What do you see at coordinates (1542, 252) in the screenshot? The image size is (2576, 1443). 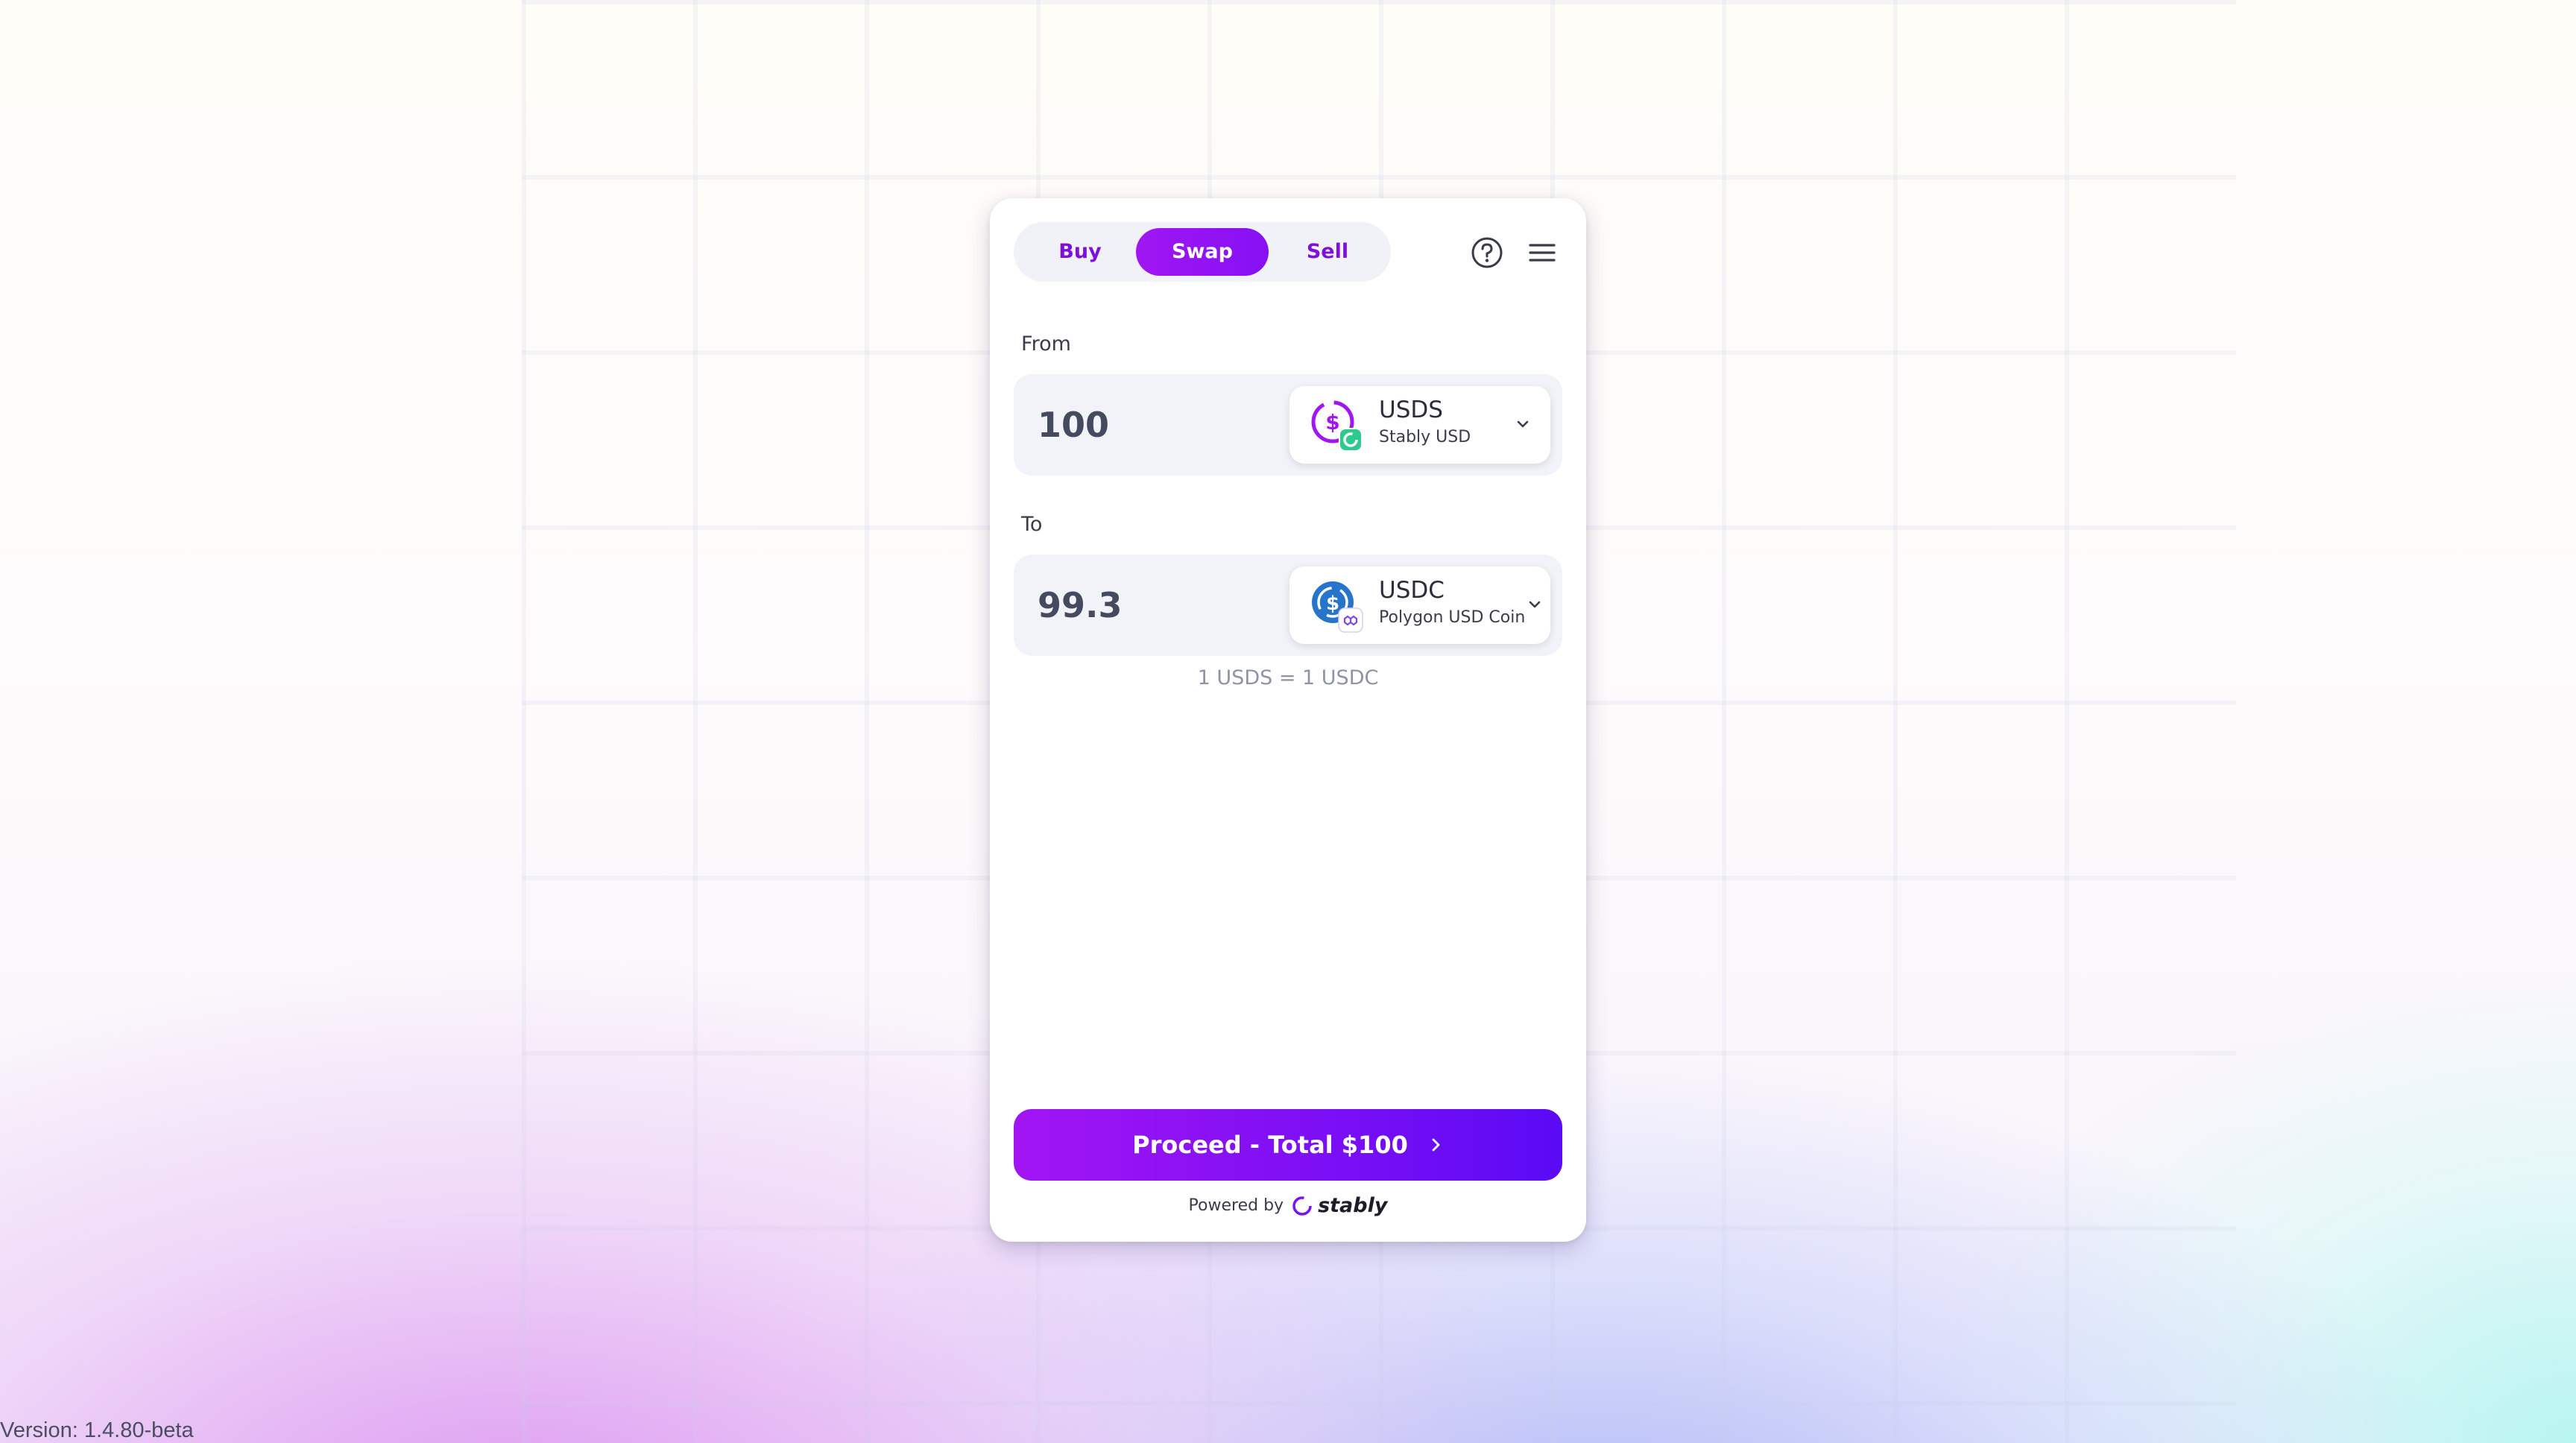 I see `menu-icon` at bounding box center [1542, 252].